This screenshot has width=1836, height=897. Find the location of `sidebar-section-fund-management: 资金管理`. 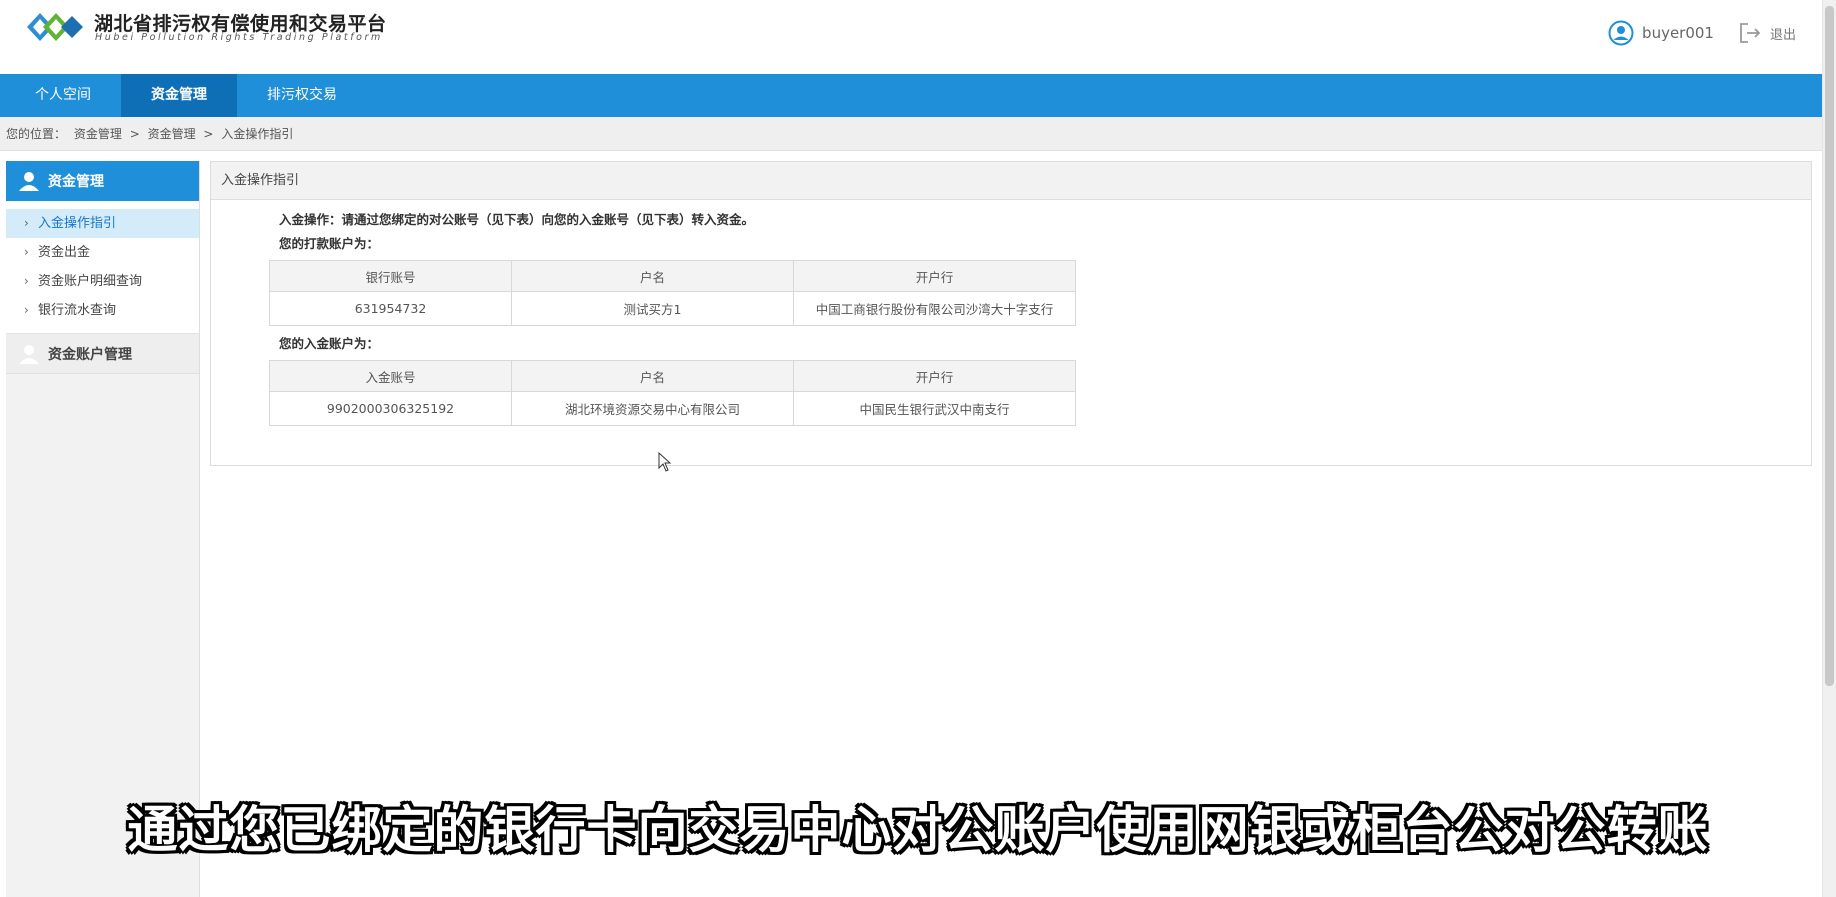

sidebar-section-fund-management: 资金管理 is located at coordinates (102, 181).